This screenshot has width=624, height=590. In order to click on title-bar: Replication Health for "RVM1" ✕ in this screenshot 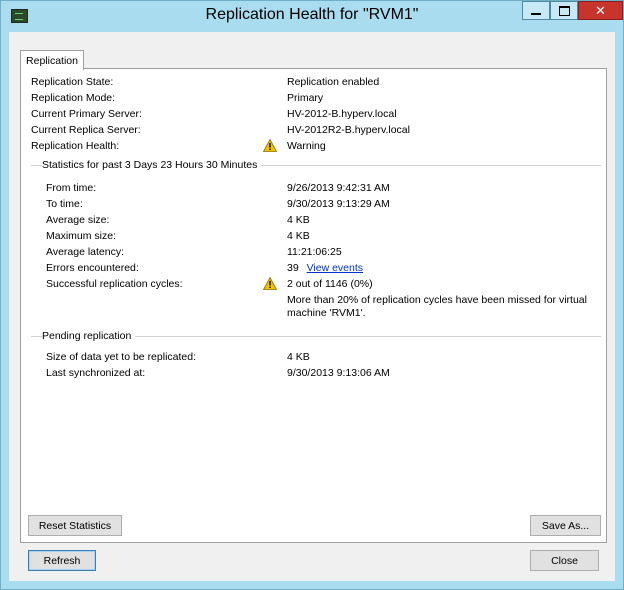, I will do `click(312, 16)`.